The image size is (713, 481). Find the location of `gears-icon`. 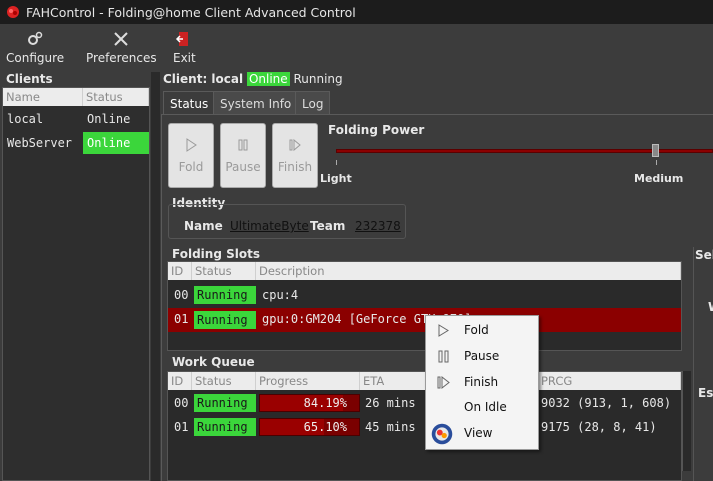

gears-icon is located at coordinates (35, 38).